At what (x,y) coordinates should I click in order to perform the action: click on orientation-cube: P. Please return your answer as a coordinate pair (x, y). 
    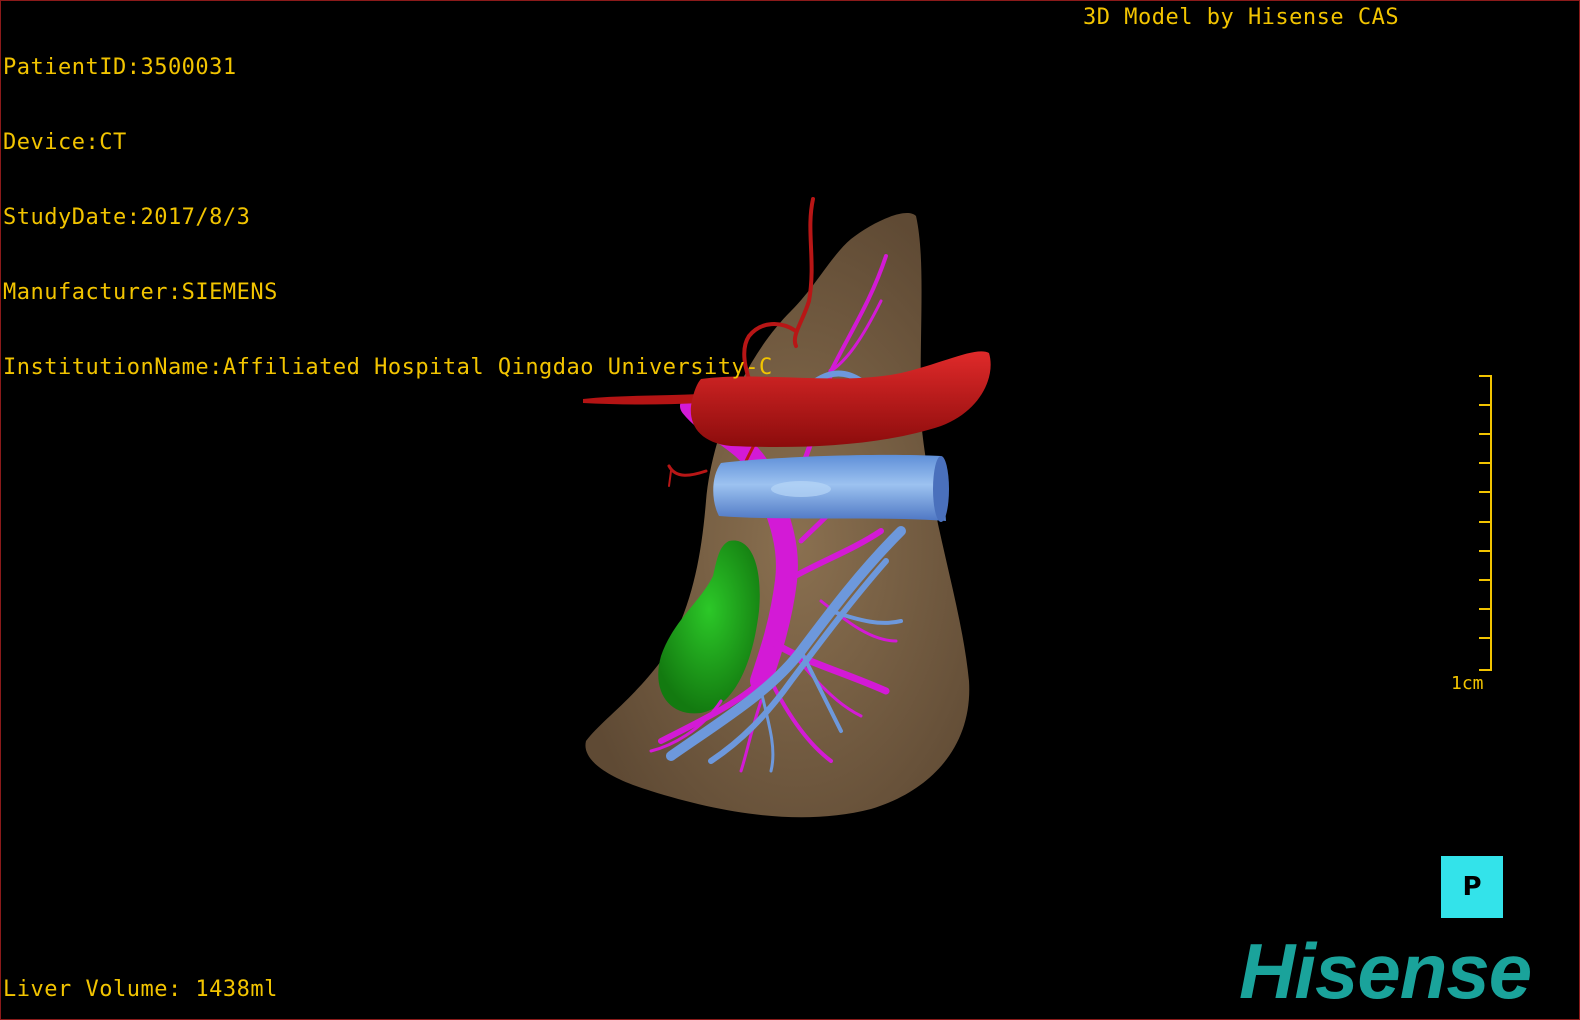
    Looking at the image, I should click on (1472, 887).